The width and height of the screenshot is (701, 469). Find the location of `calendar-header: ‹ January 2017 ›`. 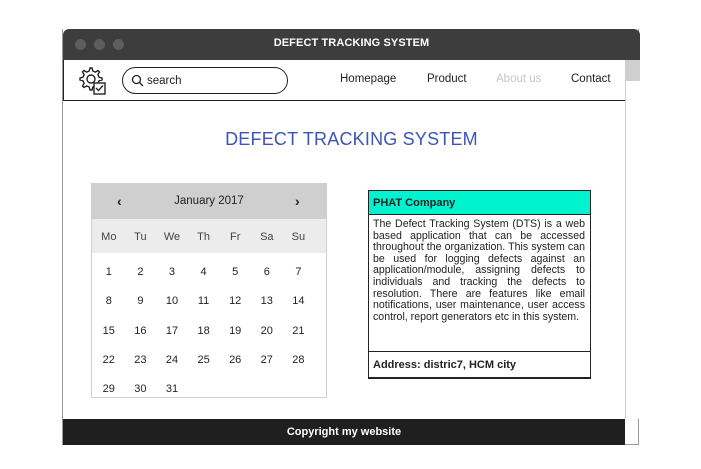

calendar-header: ‹ January 2017 › is located at coordinates (209, 201).